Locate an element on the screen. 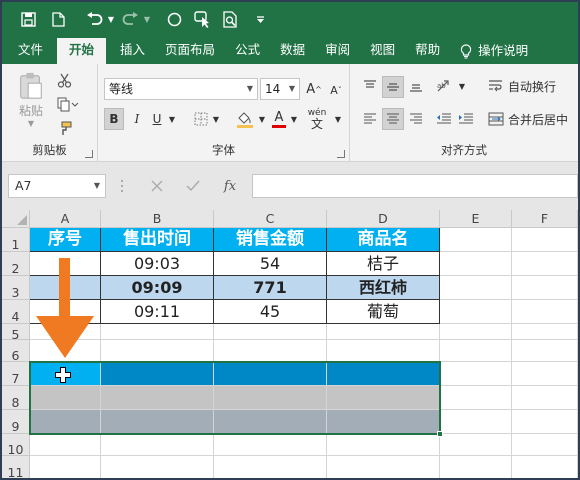 Image resolution: width=580 pixels, height=480 pixels. table-cell: 54 is located at coordinates (270, 264).